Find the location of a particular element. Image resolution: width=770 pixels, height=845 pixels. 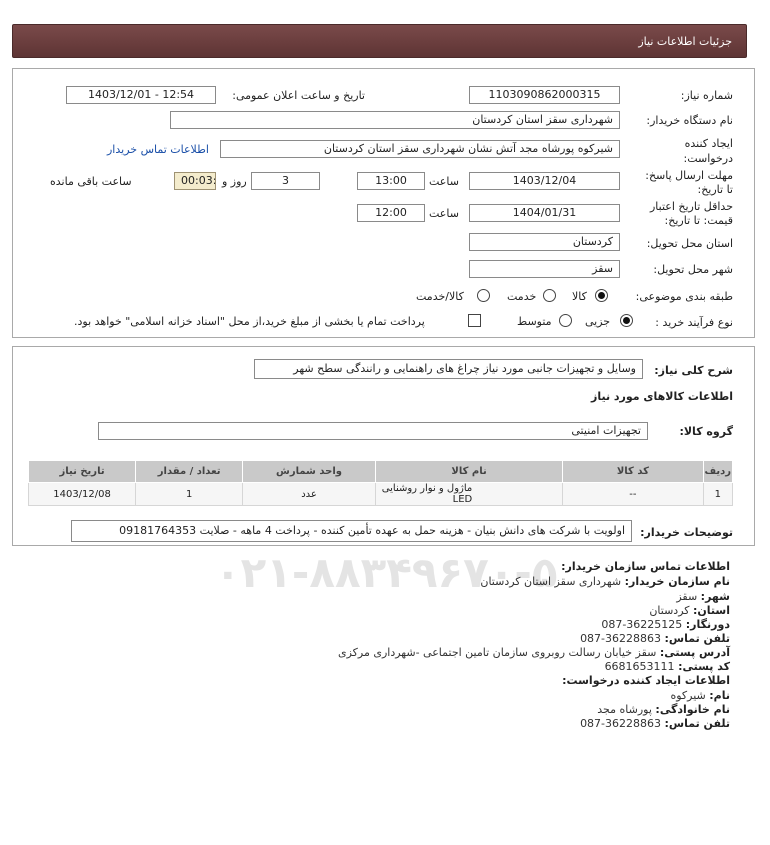

cell-need-date: 1403/12/08 is located at coordinates (82, 494).